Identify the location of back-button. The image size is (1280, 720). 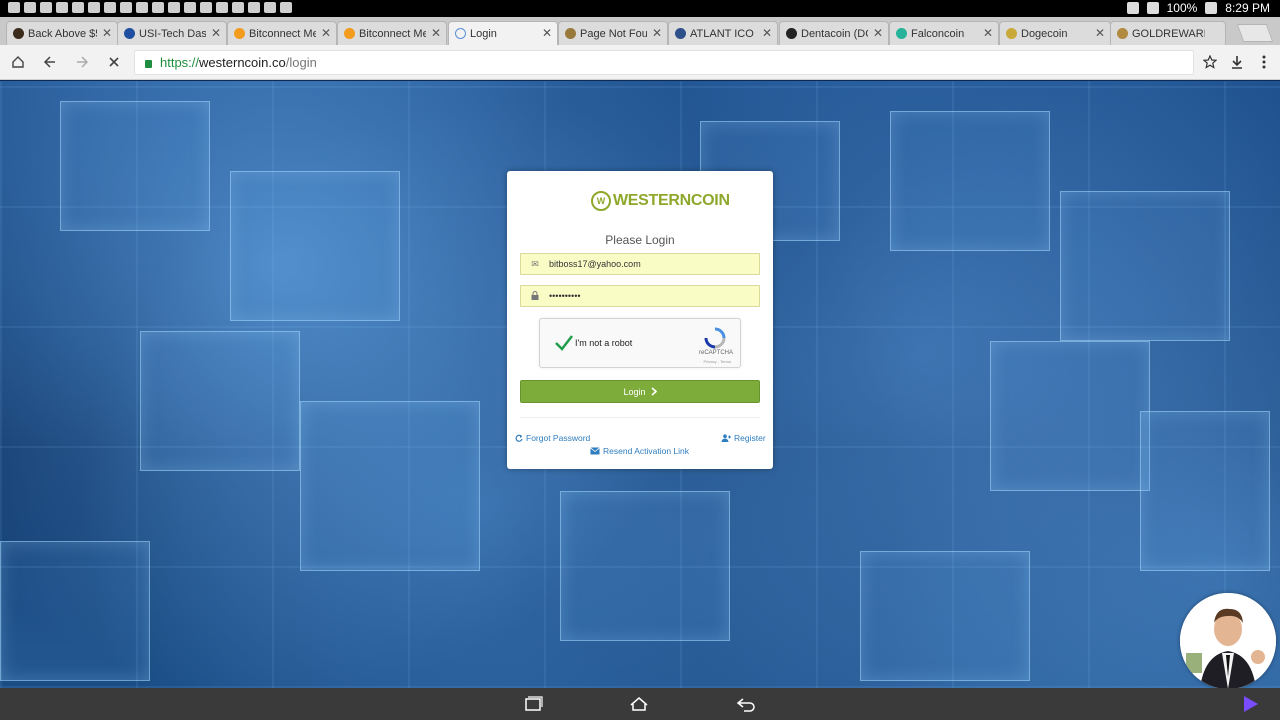
(50, 62).